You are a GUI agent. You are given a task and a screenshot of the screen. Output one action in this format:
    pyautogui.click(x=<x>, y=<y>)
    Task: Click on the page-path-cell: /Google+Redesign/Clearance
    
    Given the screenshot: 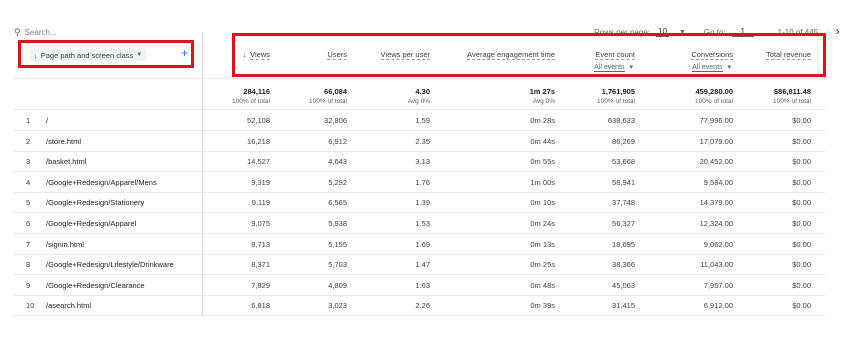 What is the action you would take?
    pyautogui.click(x=95, y=285)
    